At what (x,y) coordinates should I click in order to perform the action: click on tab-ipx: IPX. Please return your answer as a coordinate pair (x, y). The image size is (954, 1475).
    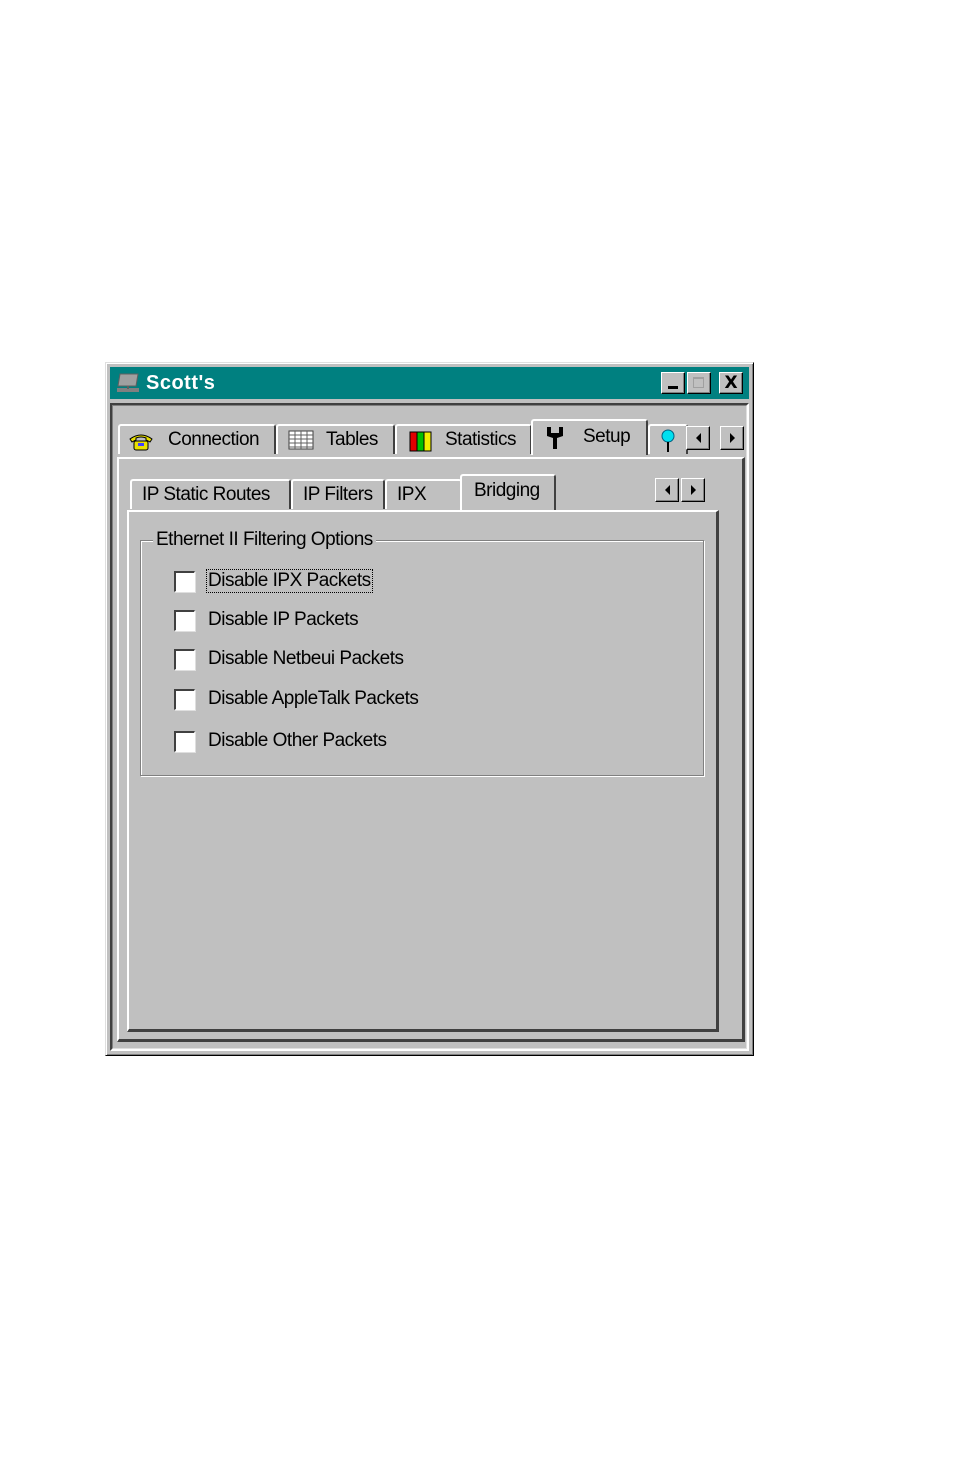
    Looking at the image, I should click on (423, 494).